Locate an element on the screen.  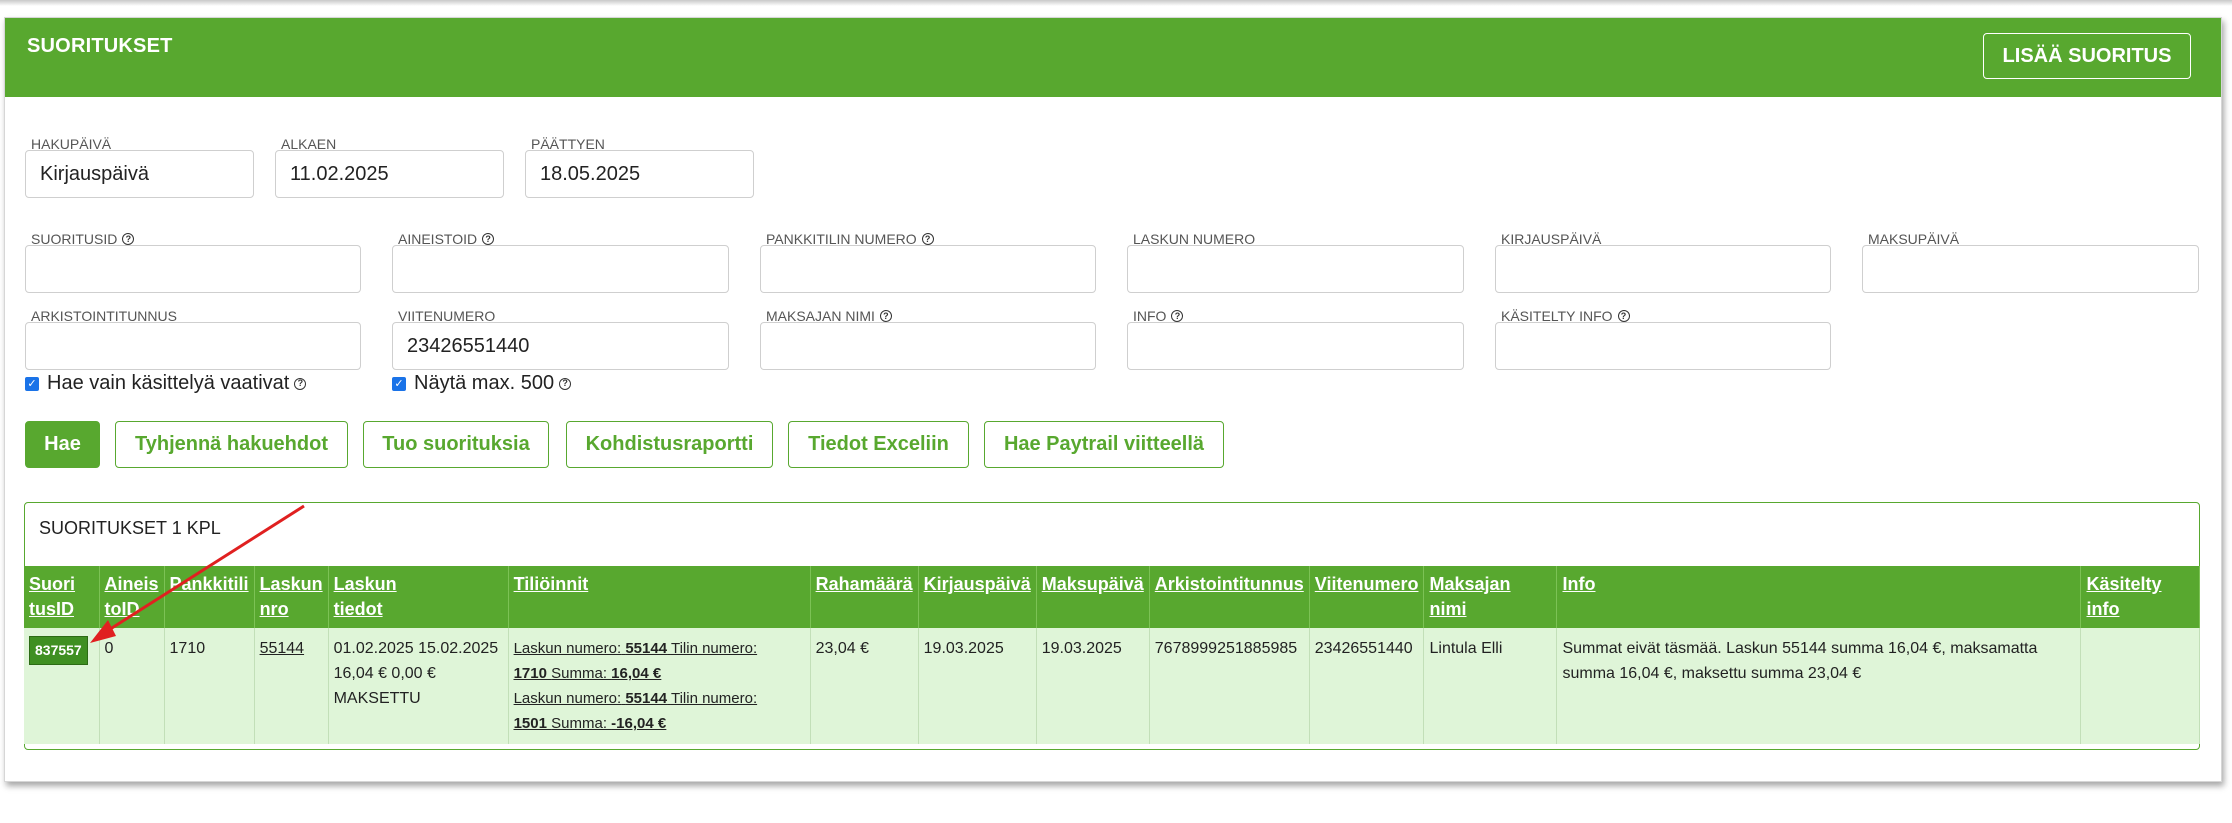
col-maksupaiva: Maksupäivä is located at coordinates (1093, 597).